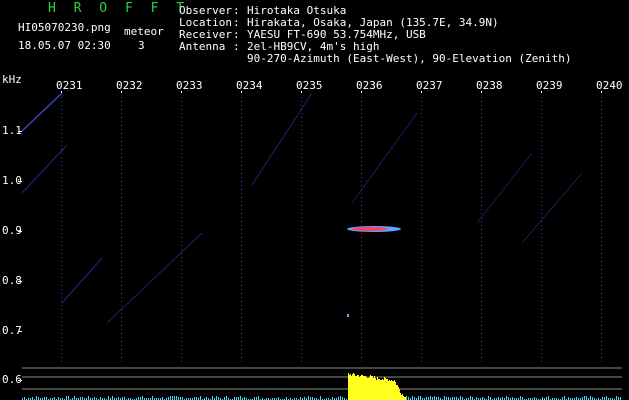  What do you see at coordinates (549, 85) in the screenshot?
I see `time-label: 0239` at bounding box center [549, 85].